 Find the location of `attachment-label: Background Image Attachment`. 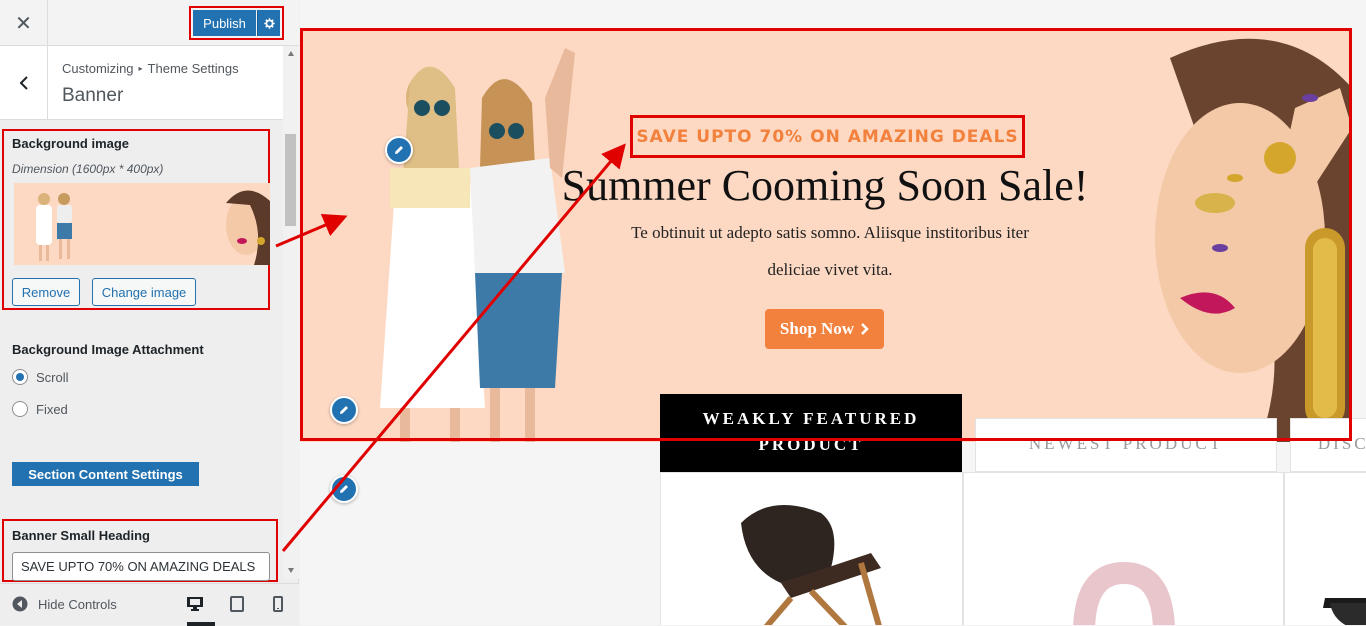

attachment-label: Background Image Attachment is located at coordinates (108, 349).